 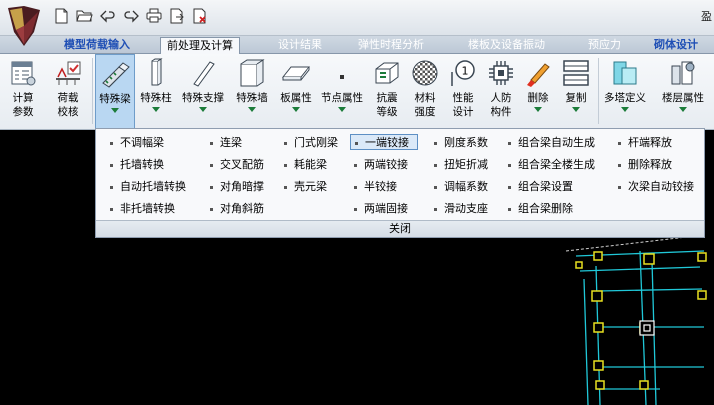 I want to click on menu-item-stiffness-coefficient: 刚度系数, so click(x=459, y=143).